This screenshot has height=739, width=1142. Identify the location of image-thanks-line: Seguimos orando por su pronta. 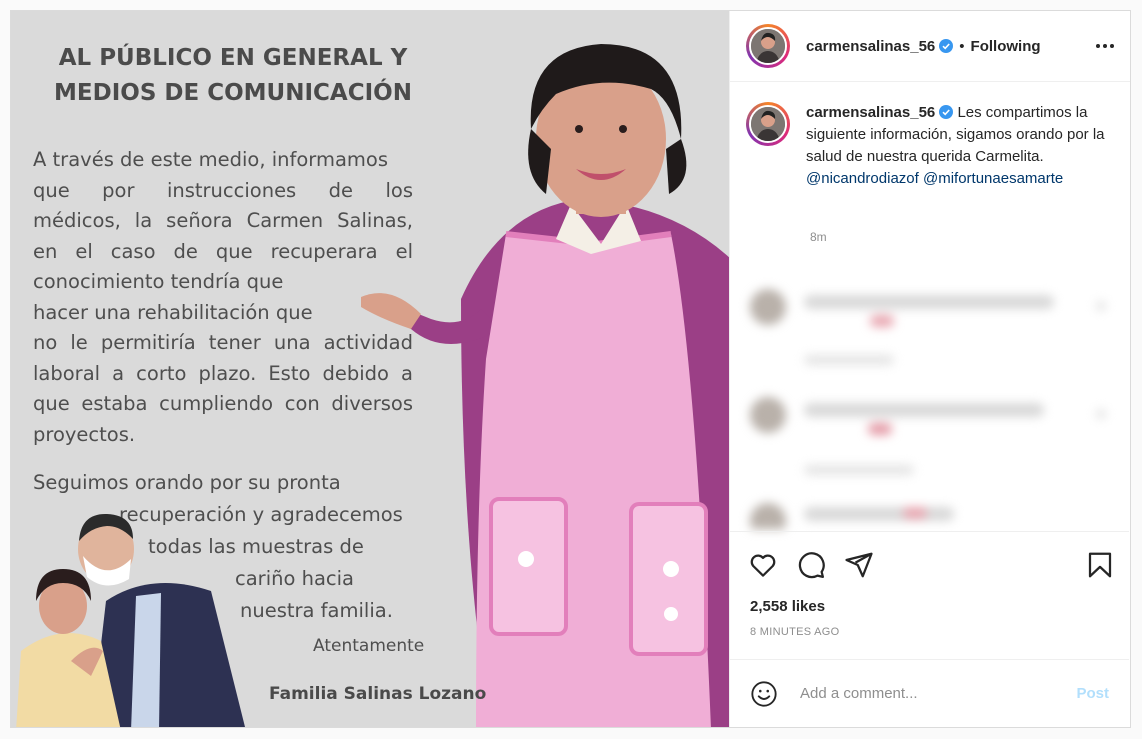
(187, 482).